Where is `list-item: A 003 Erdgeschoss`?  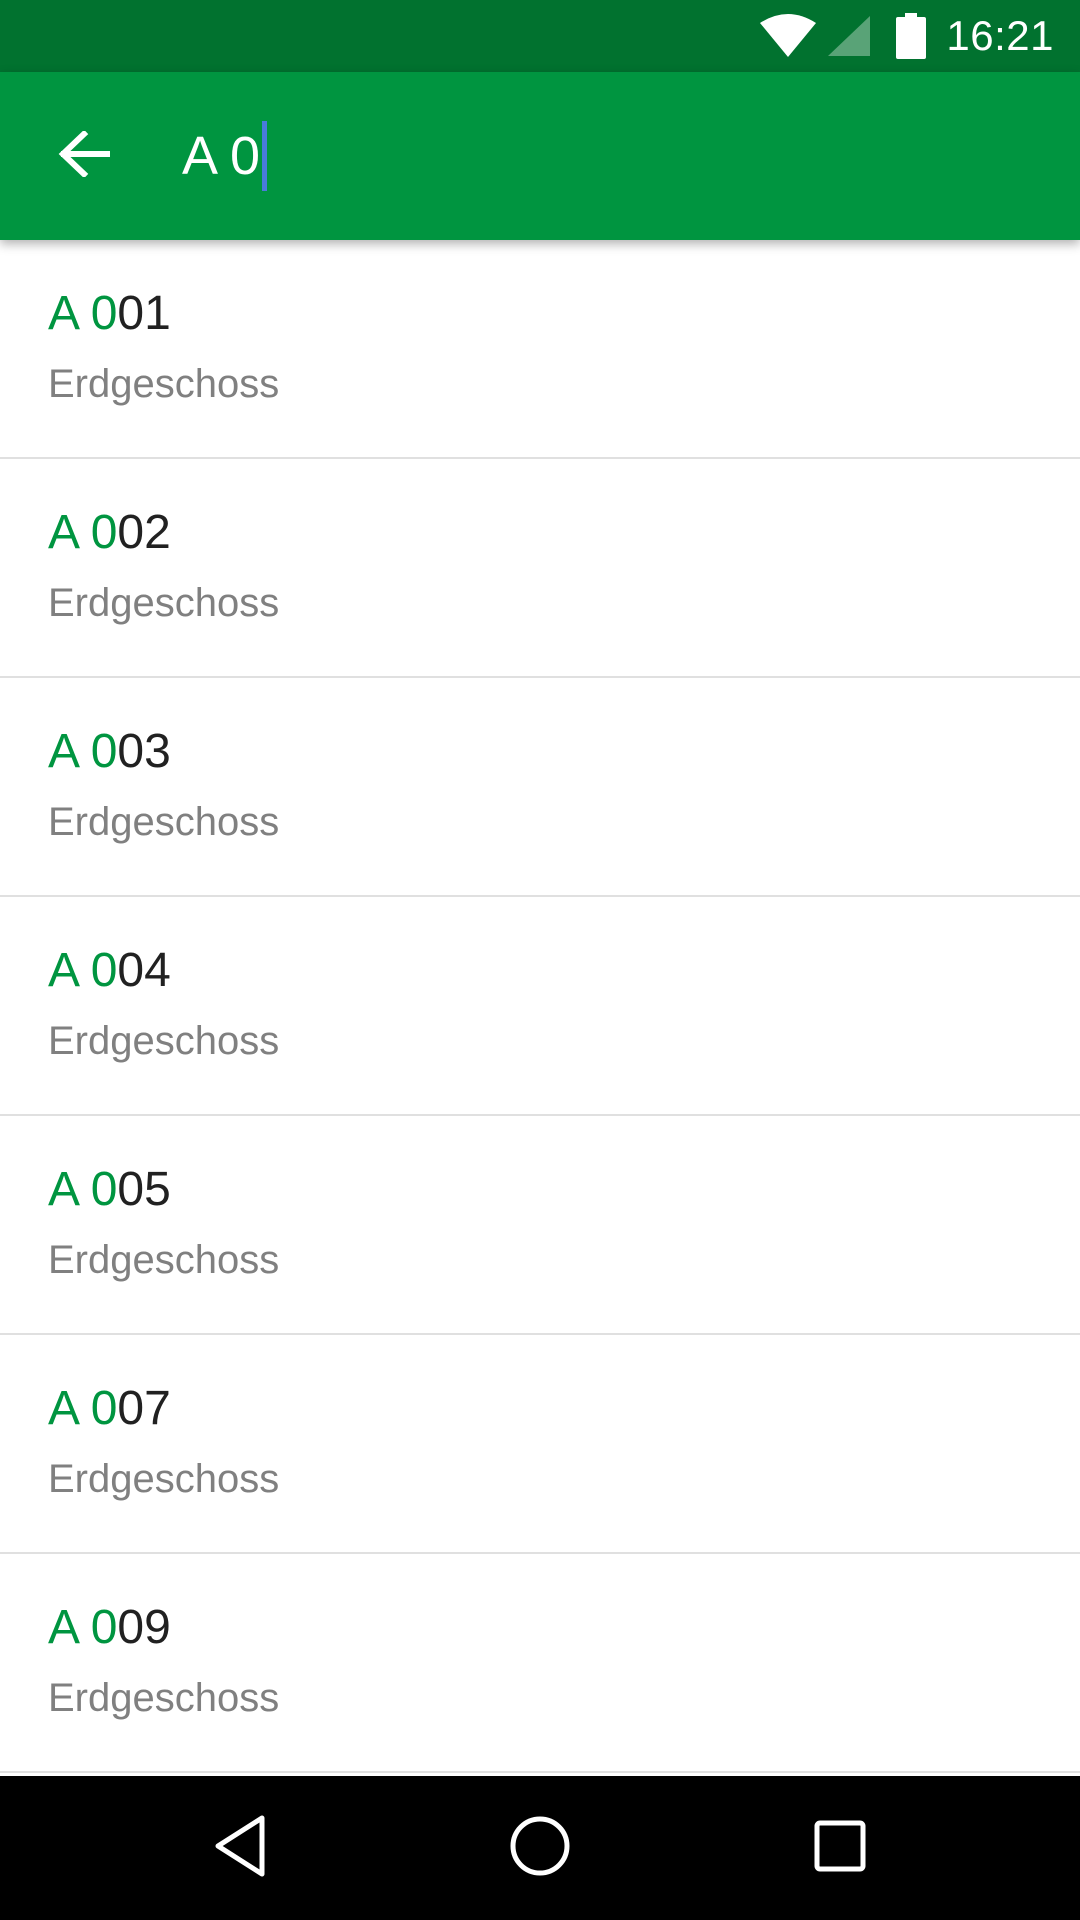
list-item: A 003 Erdgeschoss is located at coordinates (540, 787).